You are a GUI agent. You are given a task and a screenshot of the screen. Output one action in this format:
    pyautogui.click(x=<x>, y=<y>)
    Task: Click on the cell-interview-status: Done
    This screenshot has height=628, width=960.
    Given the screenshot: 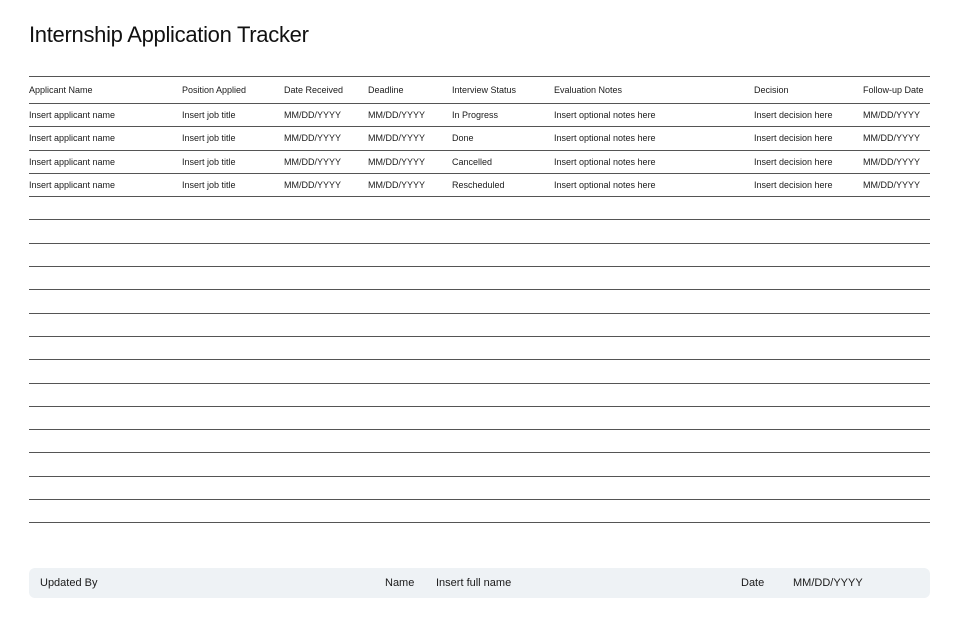 What is the action you would take?
    pyautogui.click(x=503, y=138)
    